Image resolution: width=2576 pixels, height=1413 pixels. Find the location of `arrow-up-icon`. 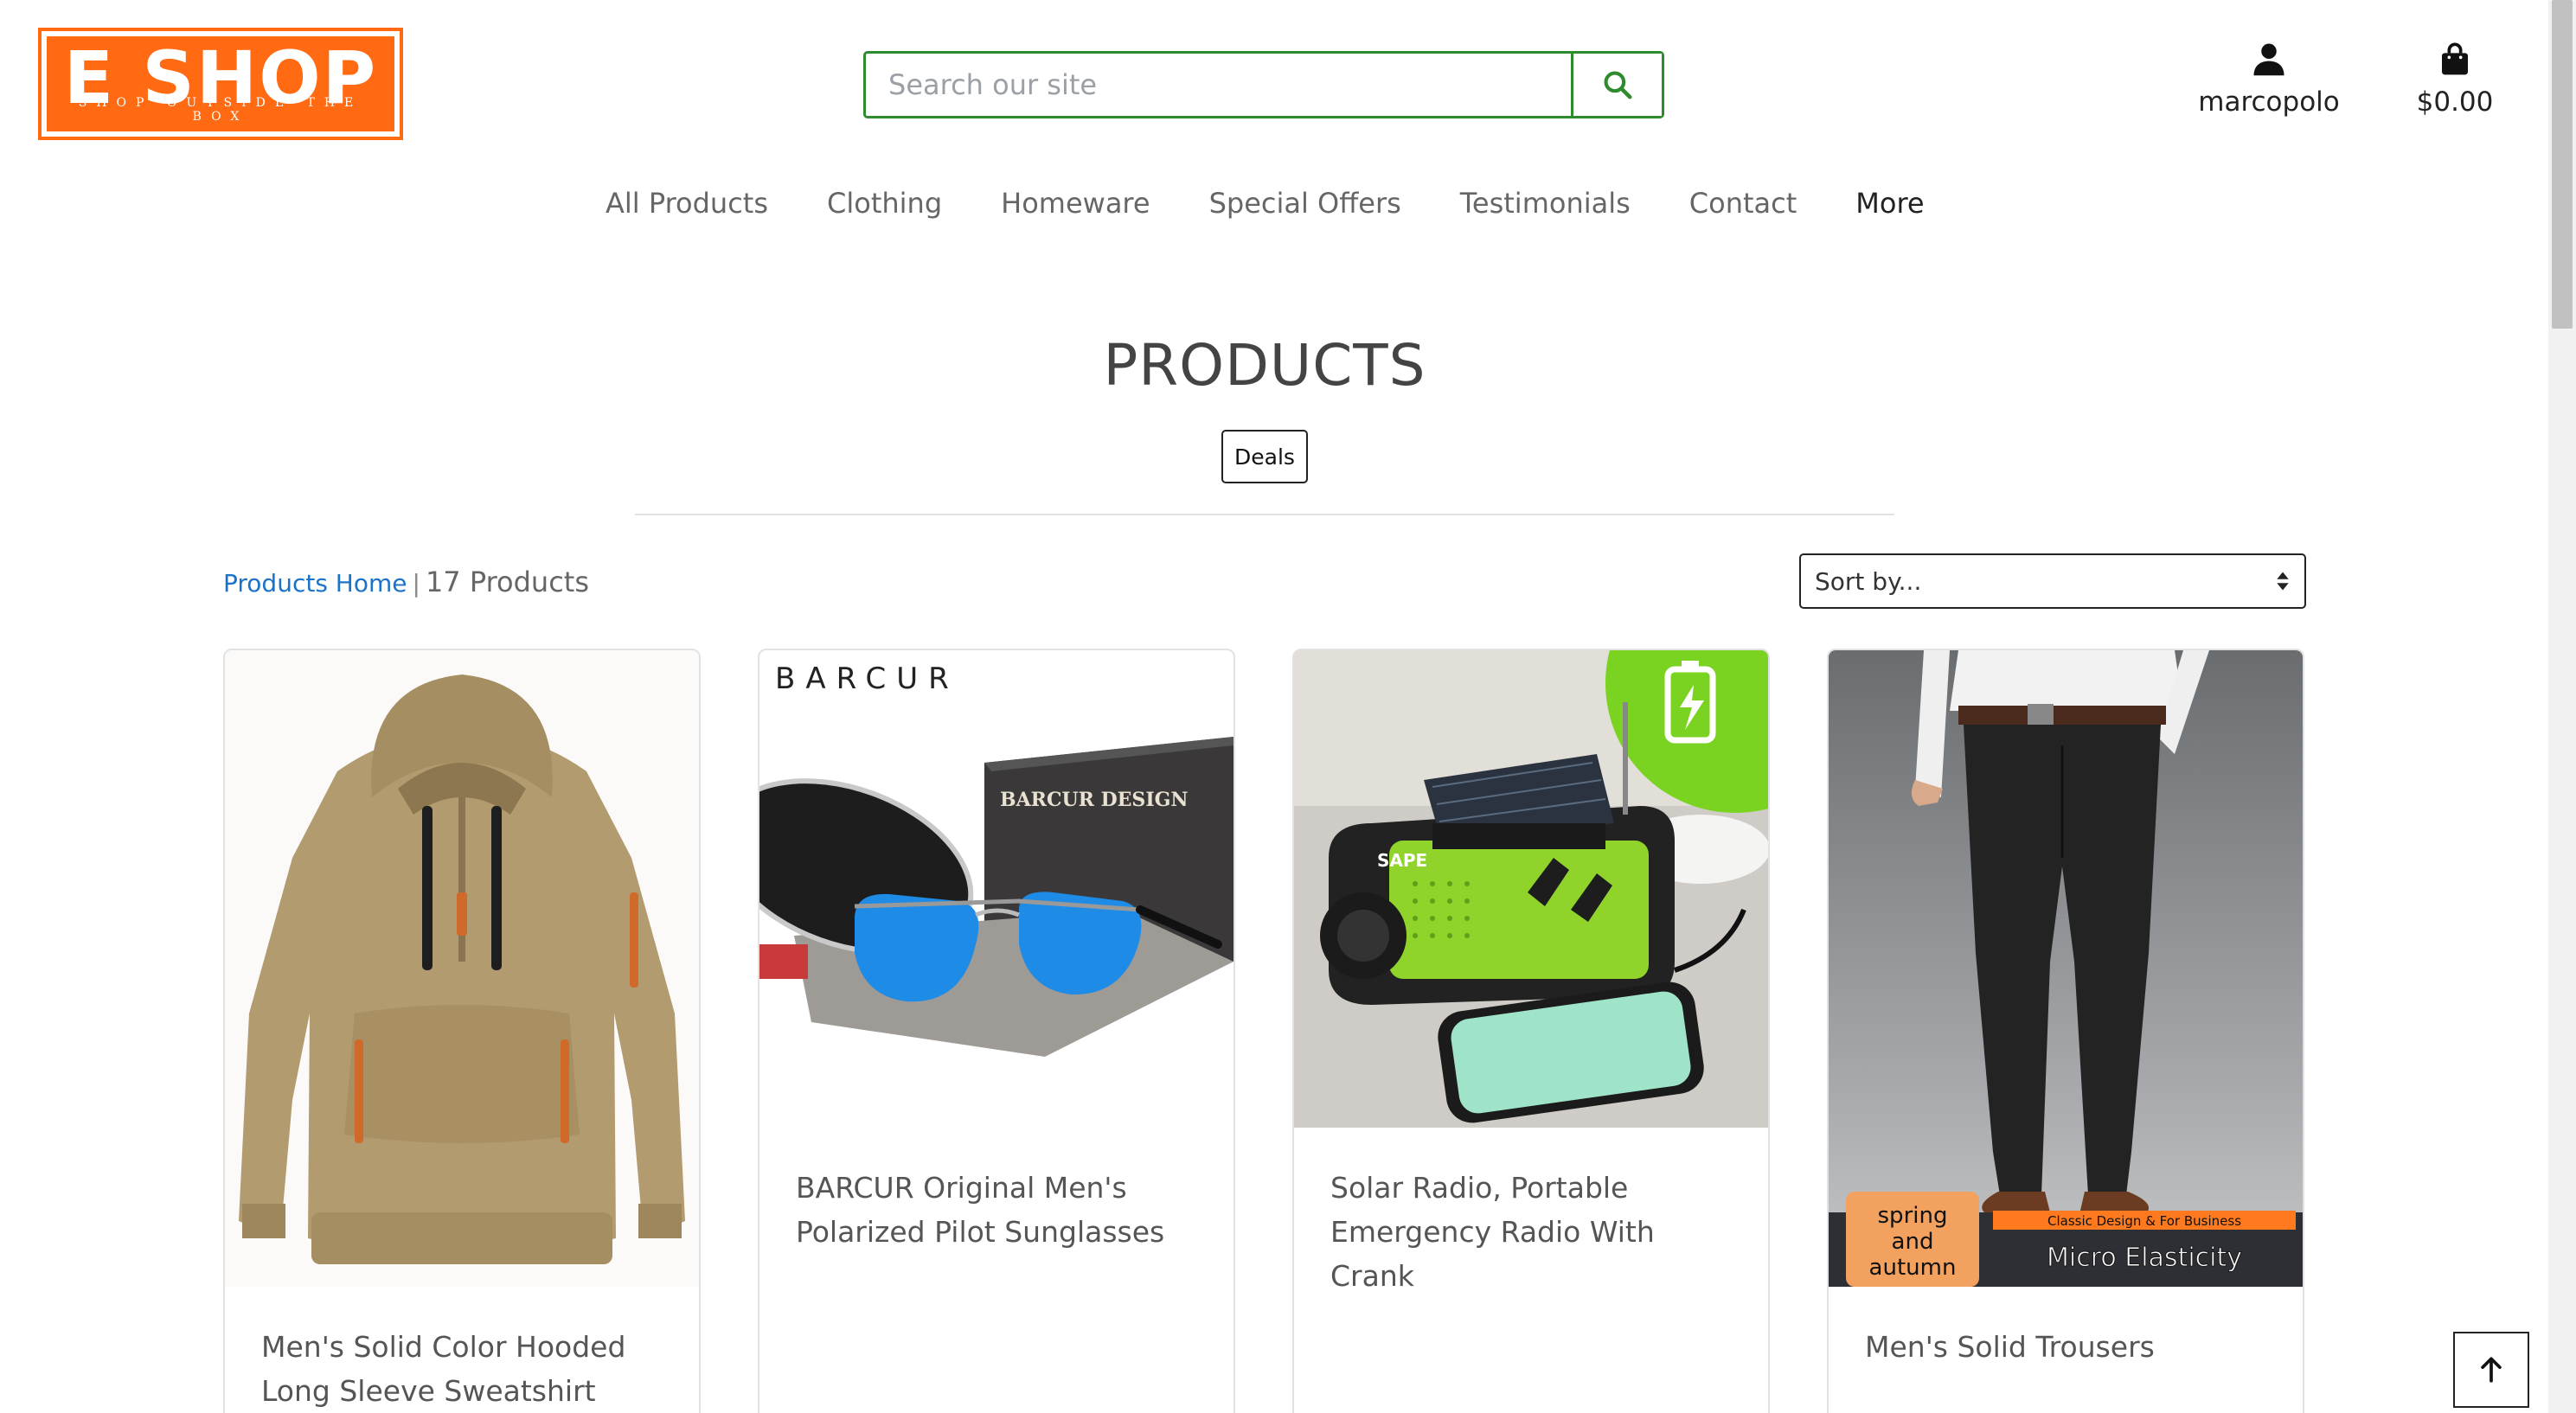

arrow-up-icon is located at coordinates (2491, 1370).